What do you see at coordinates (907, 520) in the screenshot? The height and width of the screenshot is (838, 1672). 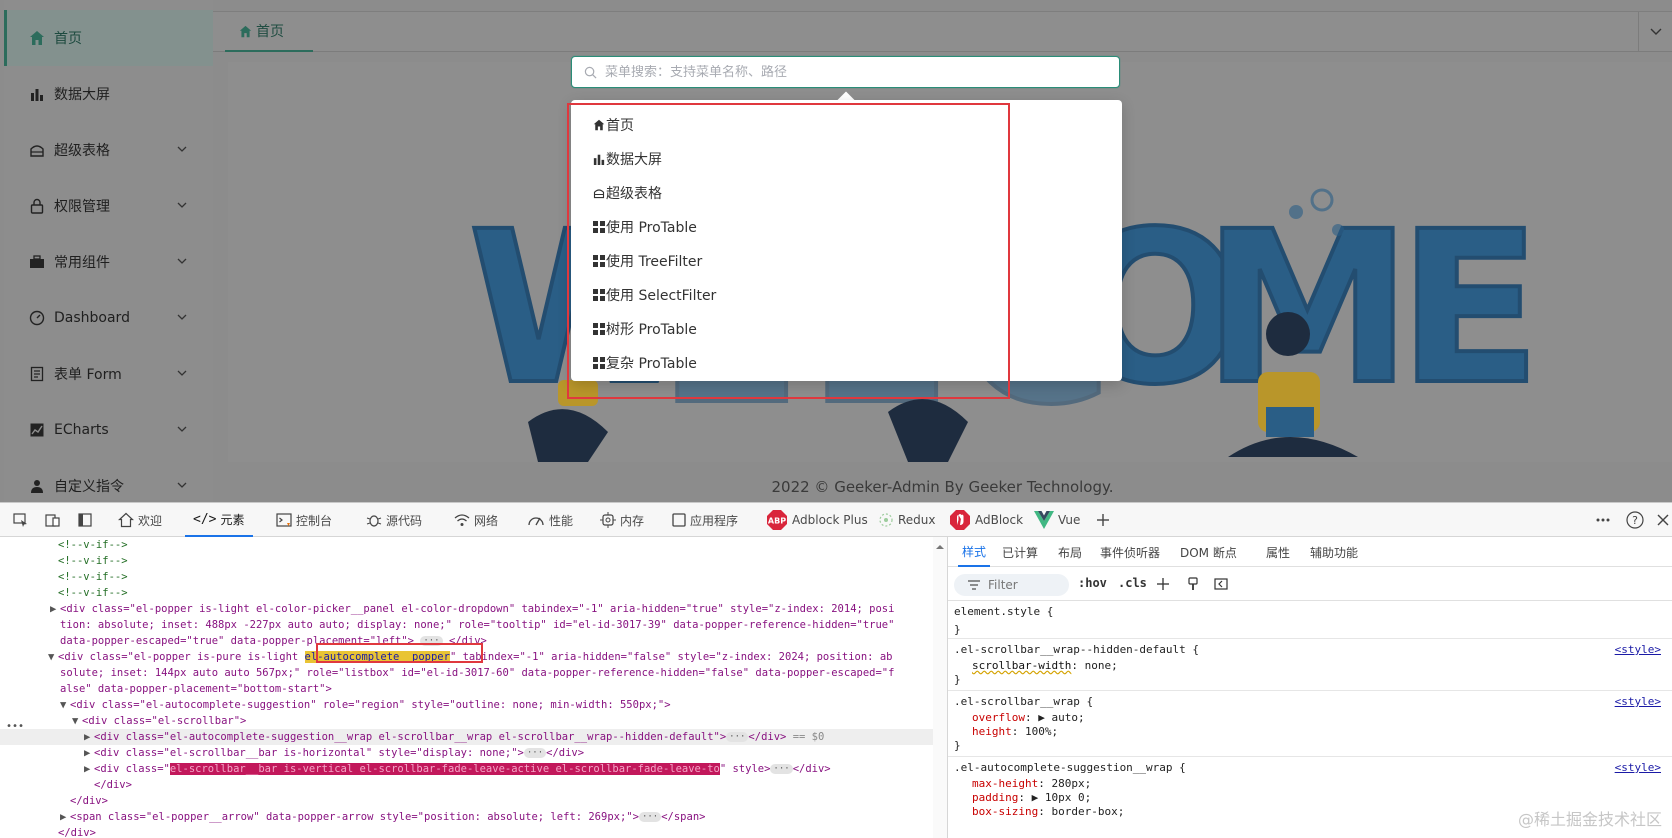 I see `devtools-tab-redux: Redux` at bounding box center [907, 520].